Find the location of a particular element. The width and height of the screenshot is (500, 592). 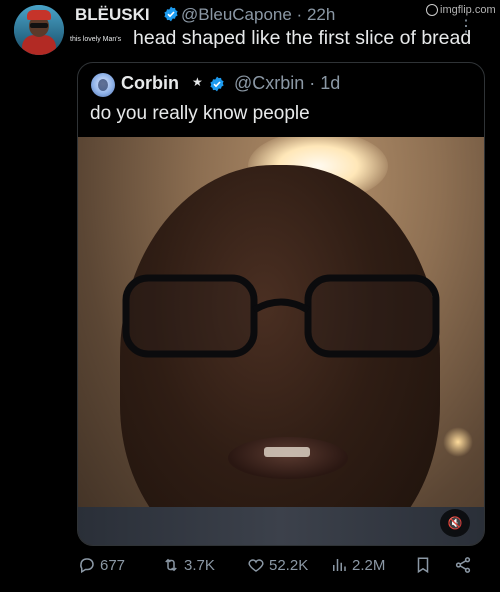

imgflip-logo-icon is located at coordinates (432, 10).